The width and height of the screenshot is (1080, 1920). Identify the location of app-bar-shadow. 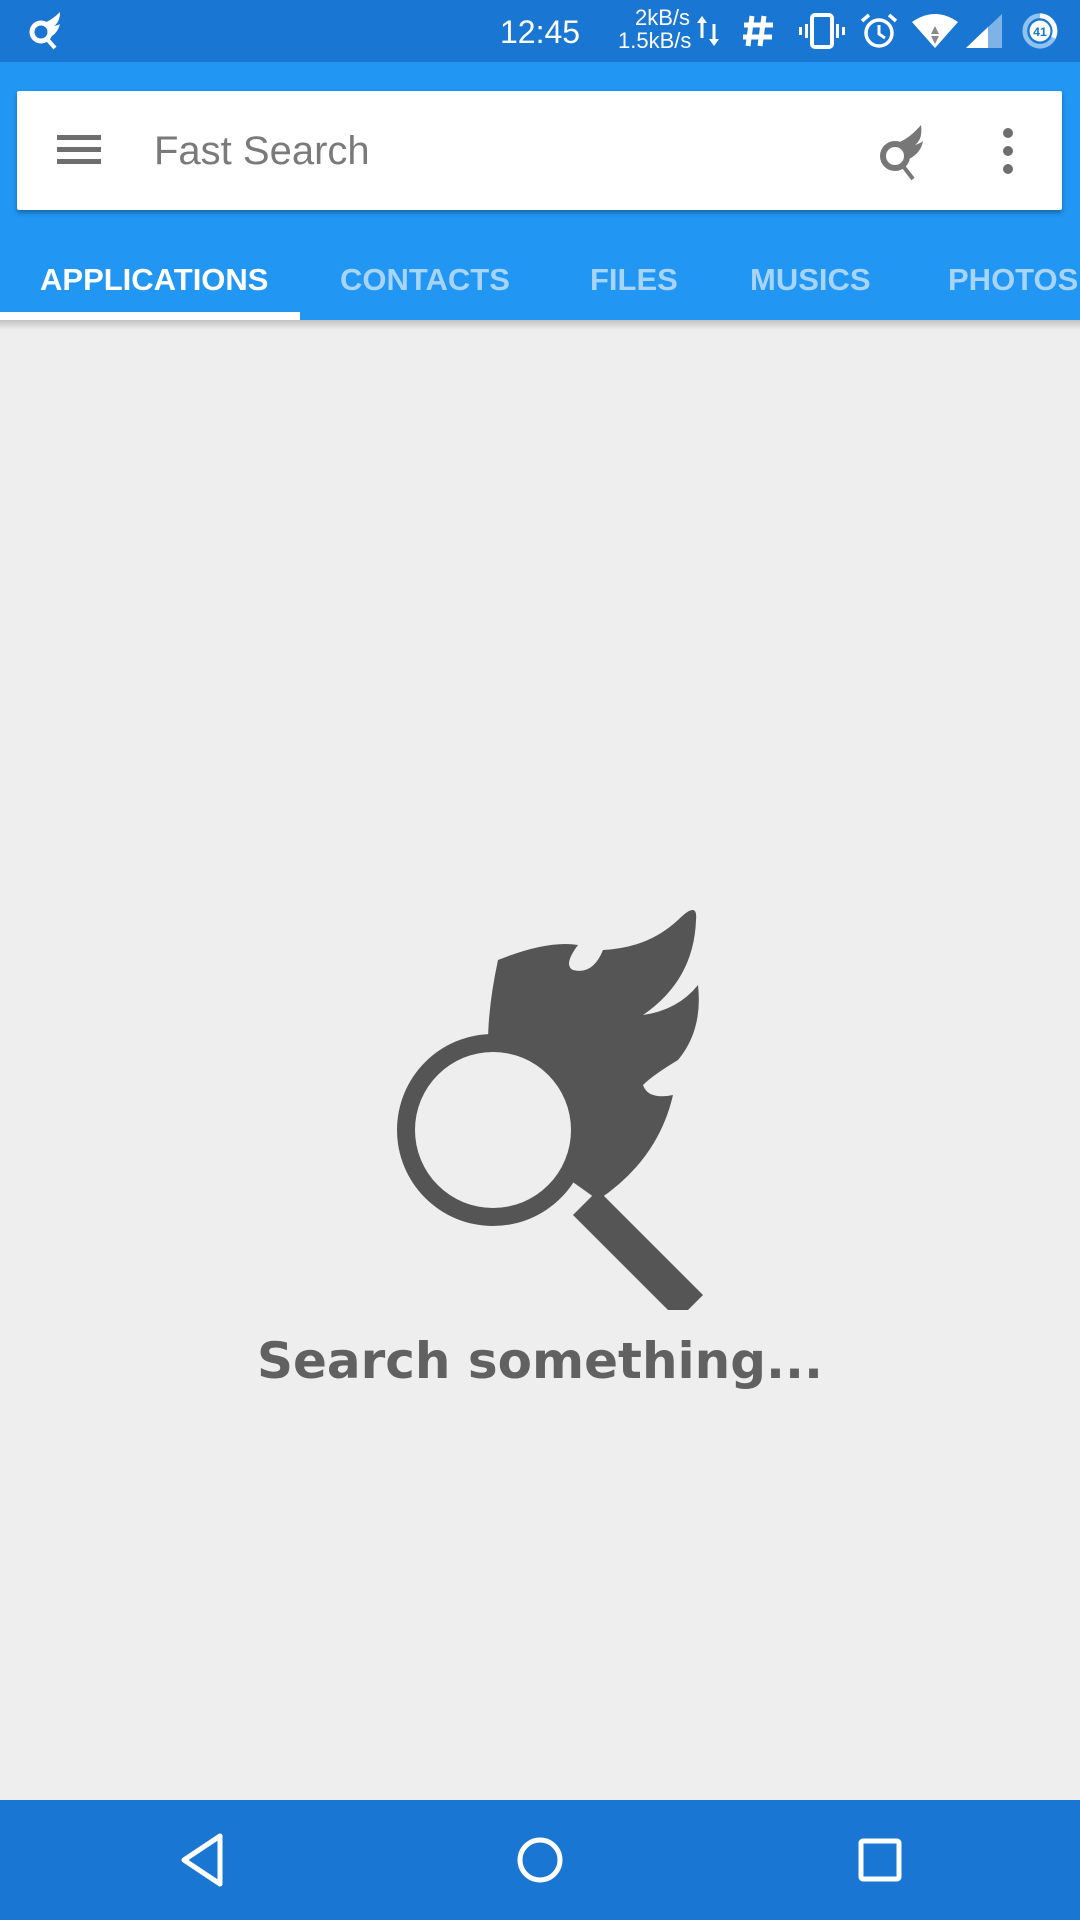
(540, 325).